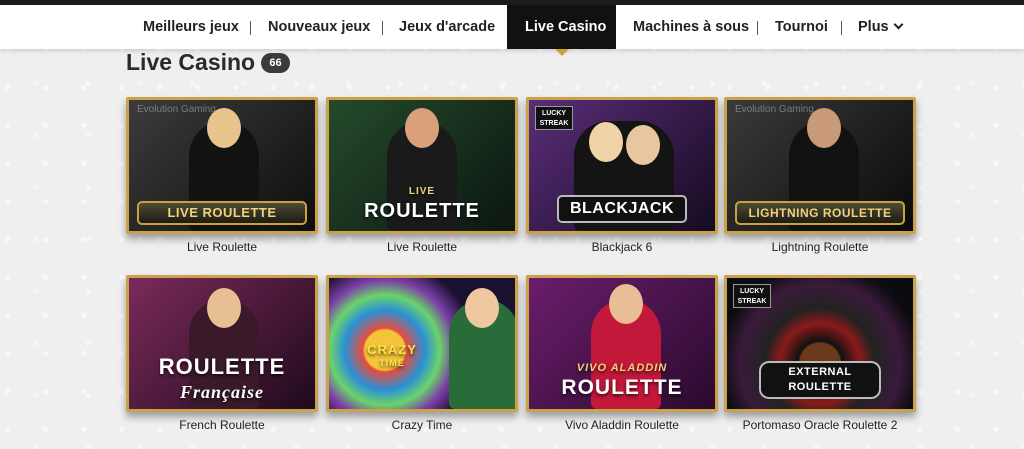 Image resolution: width=1024 pixels, height=449 pixels. What do you see at coordinates (222, 213) in the screenshot?
I see `game-logo-banner: LIVE ROULETTE` at bounding box center [222, 213].